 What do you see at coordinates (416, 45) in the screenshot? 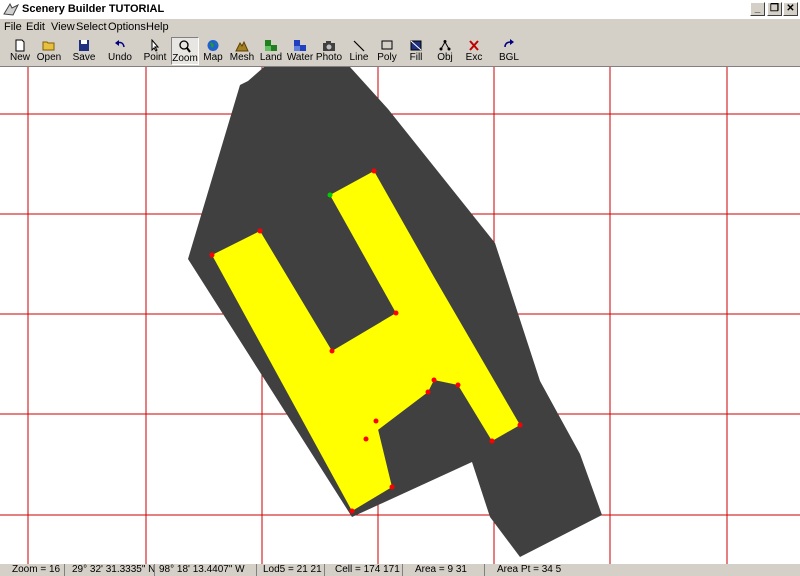
I see `fill-tool-icon` at bounding box center [416, 45].